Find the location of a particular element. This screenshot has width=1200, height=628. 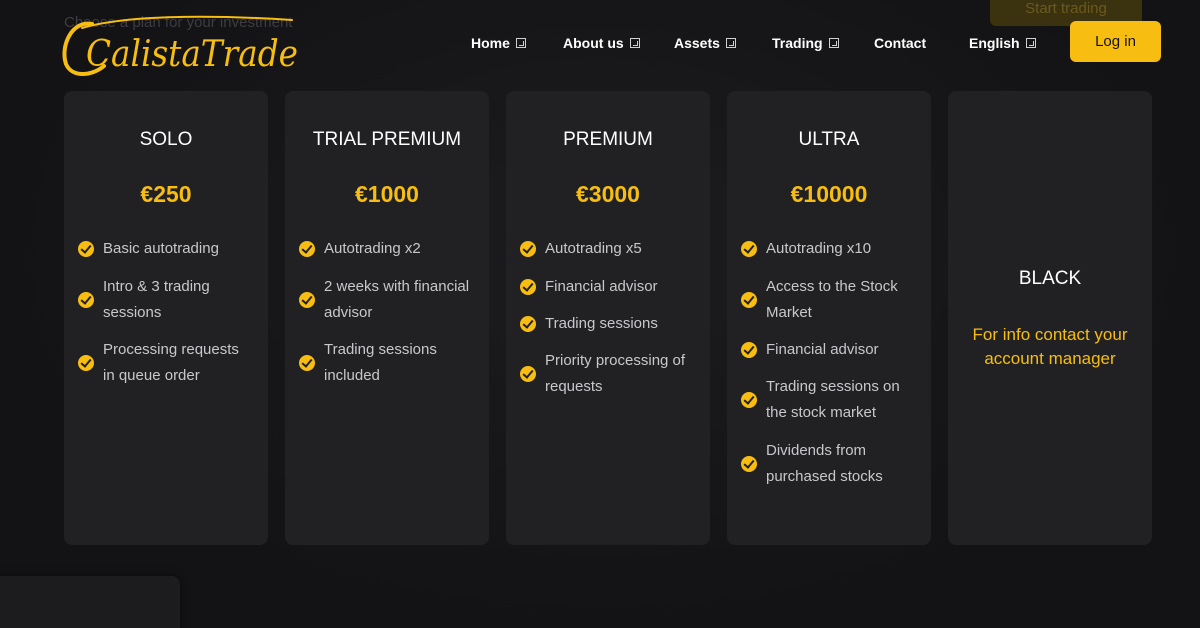

feature-text: Trading sessions is located at coordinates (601, 323).